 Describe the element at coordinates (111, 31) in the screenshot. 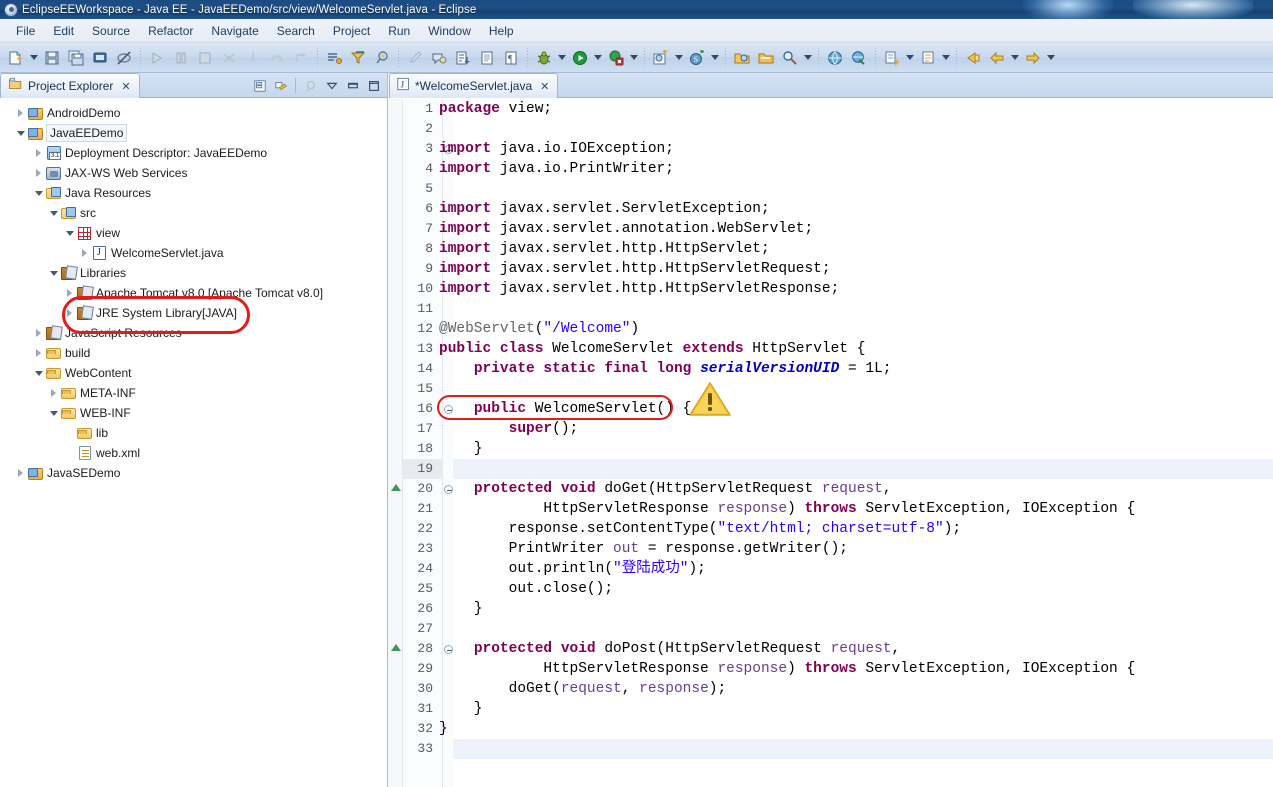

I see `menu-source: Source` at that location.